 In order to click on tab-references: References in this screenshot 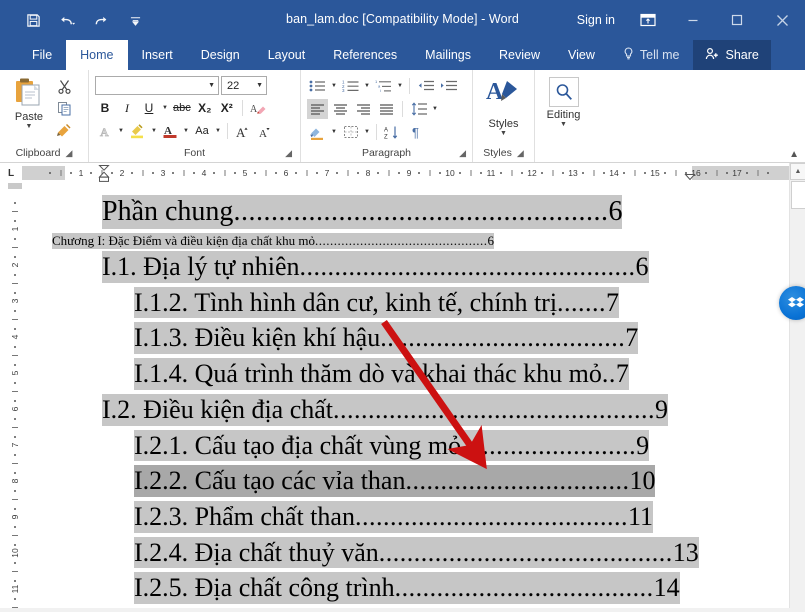, I will do `click(365, 55)`.